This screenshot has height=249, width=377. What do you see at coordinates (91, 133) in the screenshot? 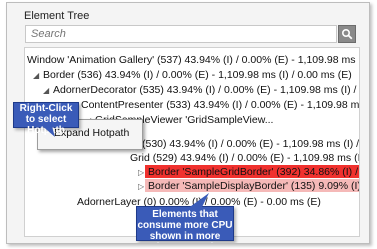
I see `expand-hotpath-menu-item: Expand Hotpath` at bounding box center [91, 133].